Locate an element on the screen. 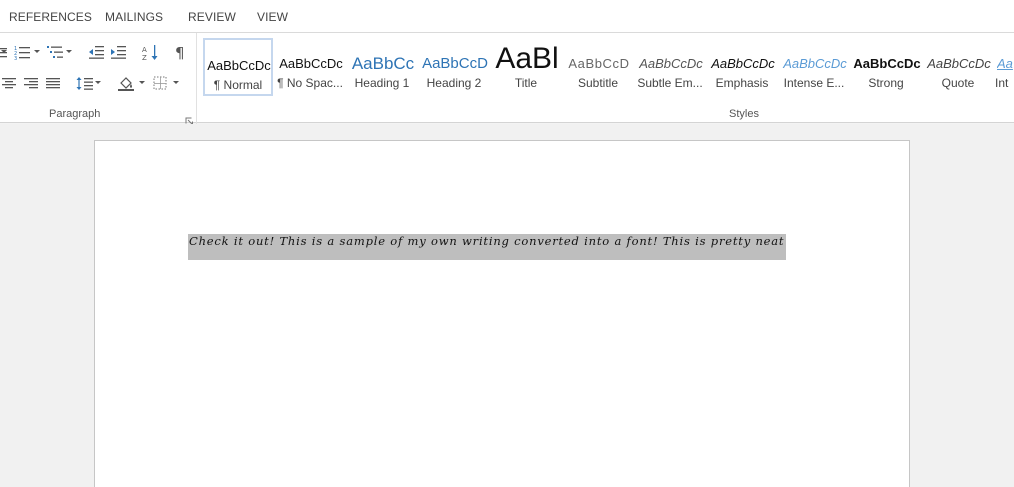  line-spacing-dropdown is located at coordinates (98, 83).